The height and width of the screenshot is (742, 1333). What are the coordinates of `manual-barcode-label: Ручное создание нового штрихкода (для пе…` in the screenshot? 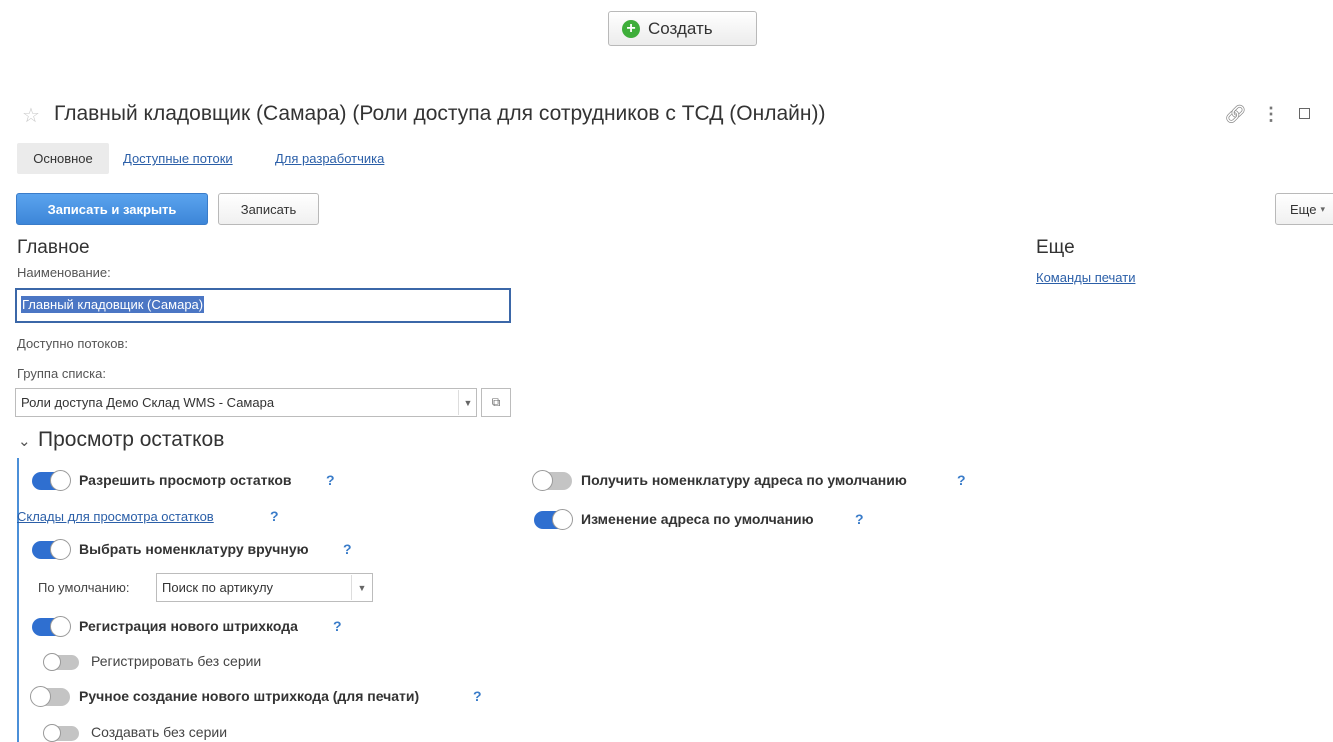 It's located at (249, 696).